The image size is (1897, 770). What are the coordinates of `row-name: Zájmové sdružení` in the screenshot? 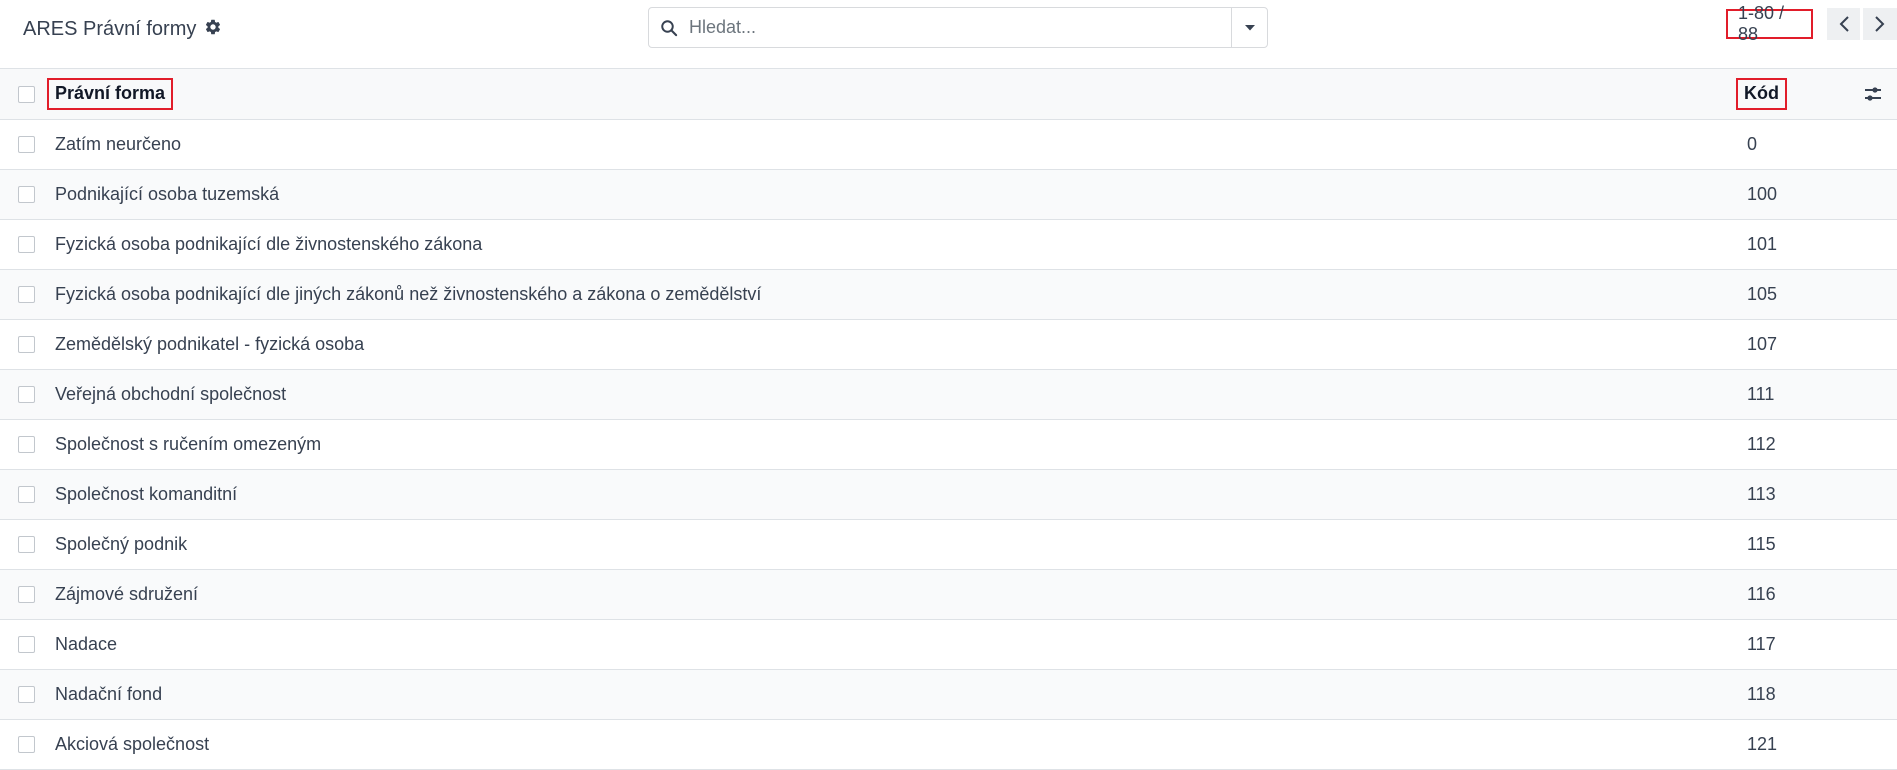 It's located at (900, 594).